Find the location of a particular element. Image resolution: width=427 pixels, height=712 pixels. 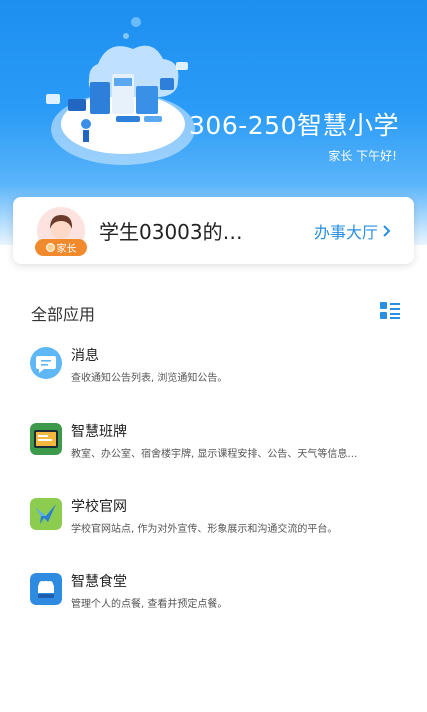

section-title: 全部应用 is located at coordinates (63, 314).